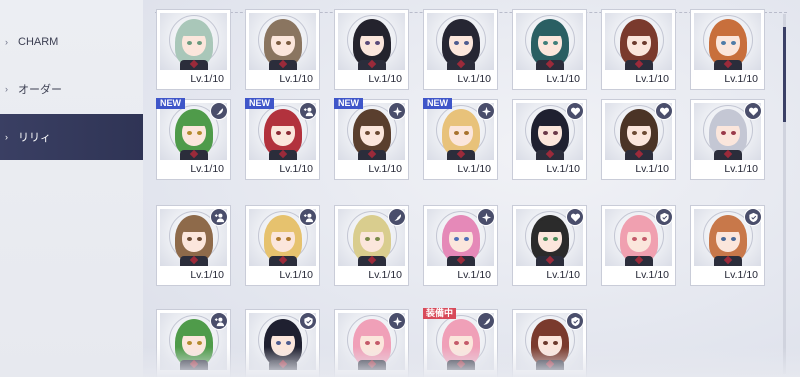  I want to click on scrollbar, so click(784, 194).